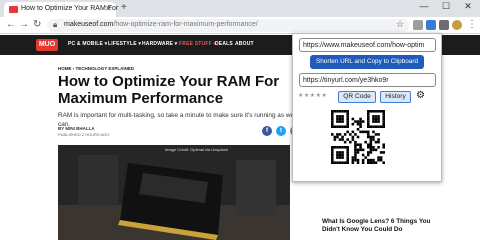 Image resolution: width=480 pixels, height=240 pixels. What do you see at coordinates (367, 45) in the screenshot?
I see `long-url-field: https://www.makeuseof.com/how-optim` at bounding box center [367, 45].